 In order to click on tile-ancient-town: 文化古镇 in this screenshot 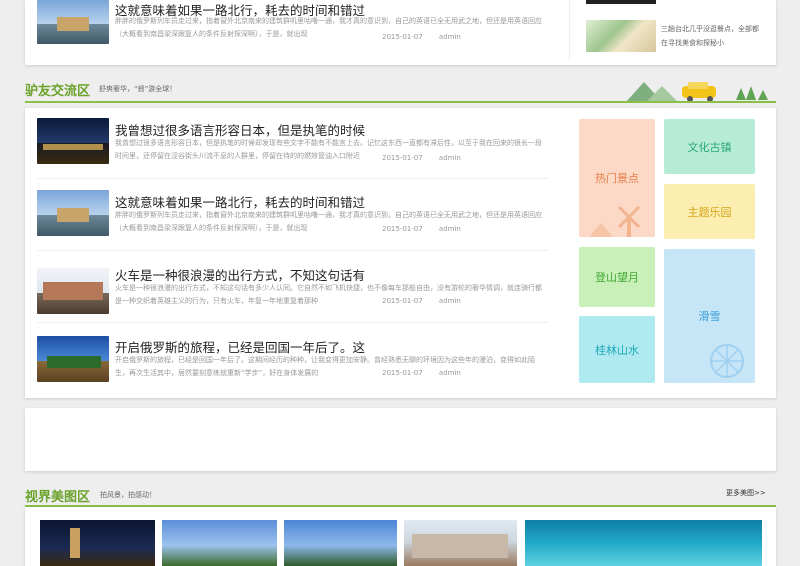, I will do `click(709, 146)`.